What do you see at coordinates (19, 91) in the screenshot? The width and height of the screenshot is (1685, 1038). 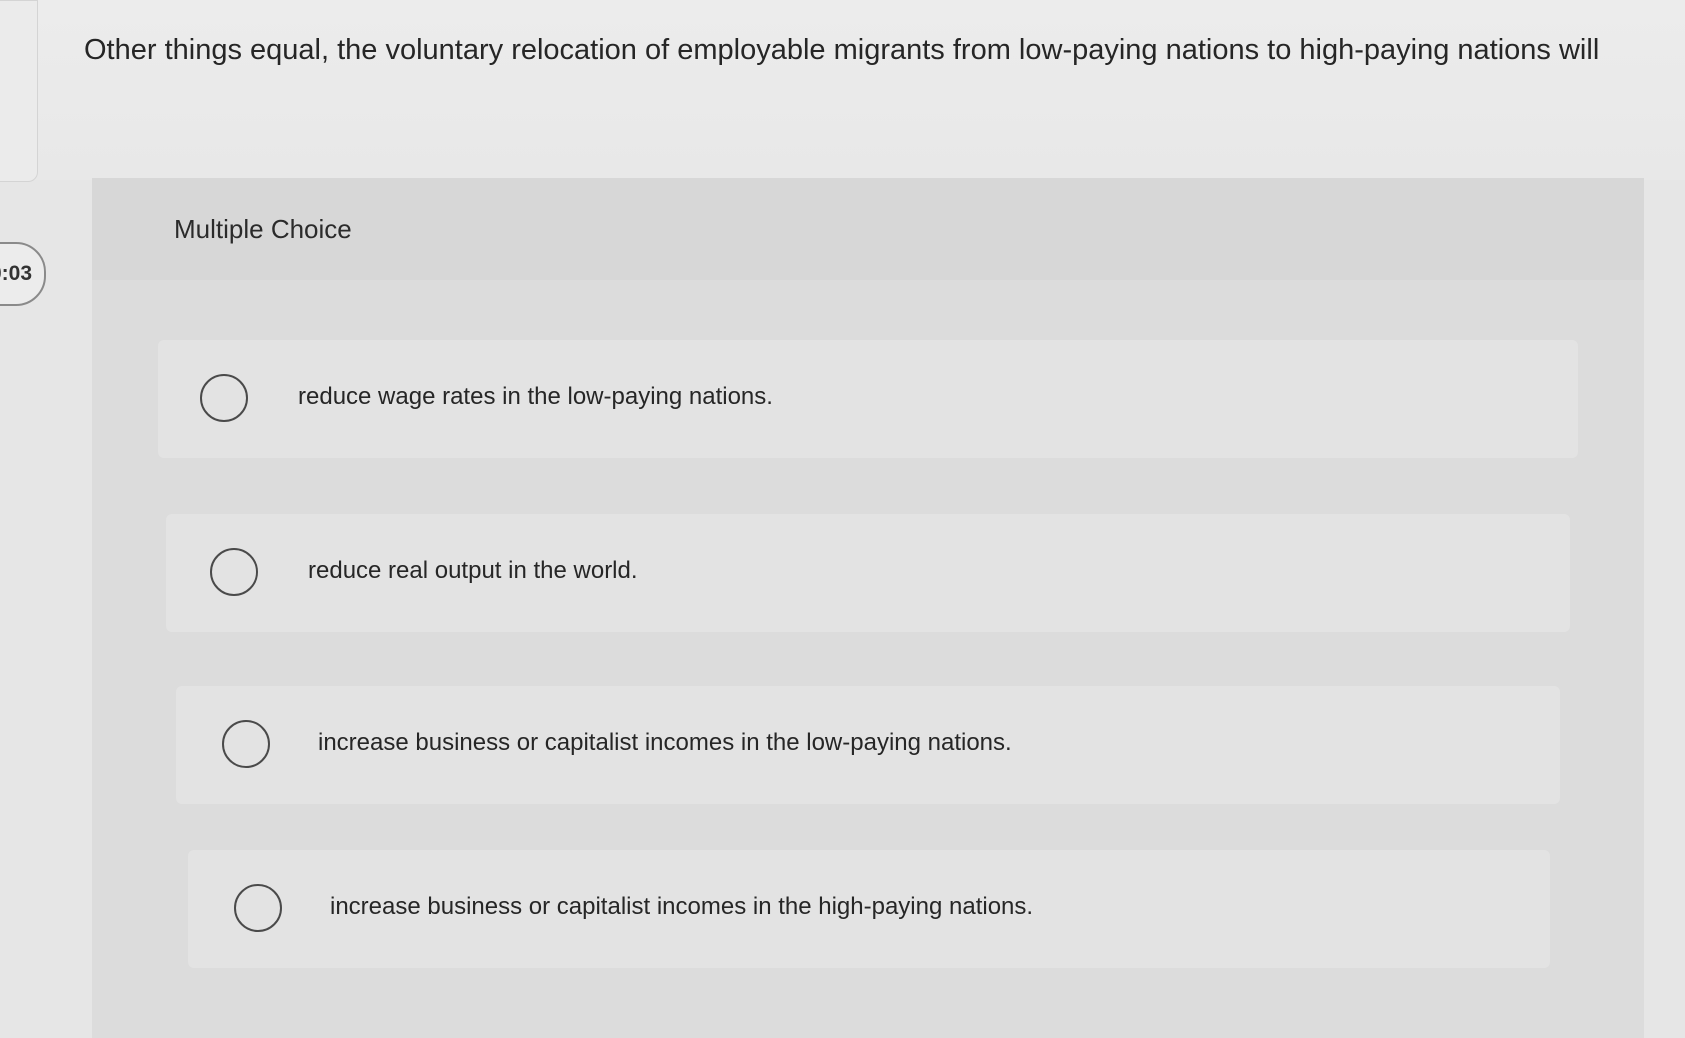 I see `side-panel-tab` at bounding box center [19, 91].